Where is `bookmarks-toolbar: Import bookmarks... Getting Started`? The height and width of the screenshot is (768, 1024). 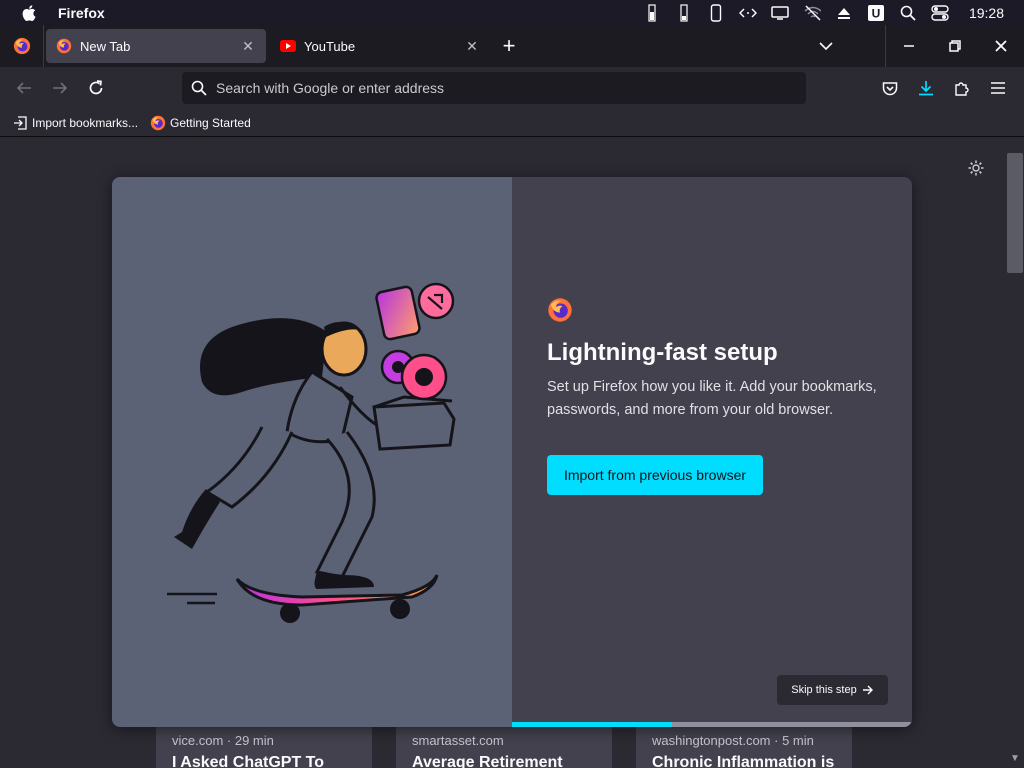 bookmarks-toolbar: Import bookmarks... Getting Started is located at coordinates (512, 123).